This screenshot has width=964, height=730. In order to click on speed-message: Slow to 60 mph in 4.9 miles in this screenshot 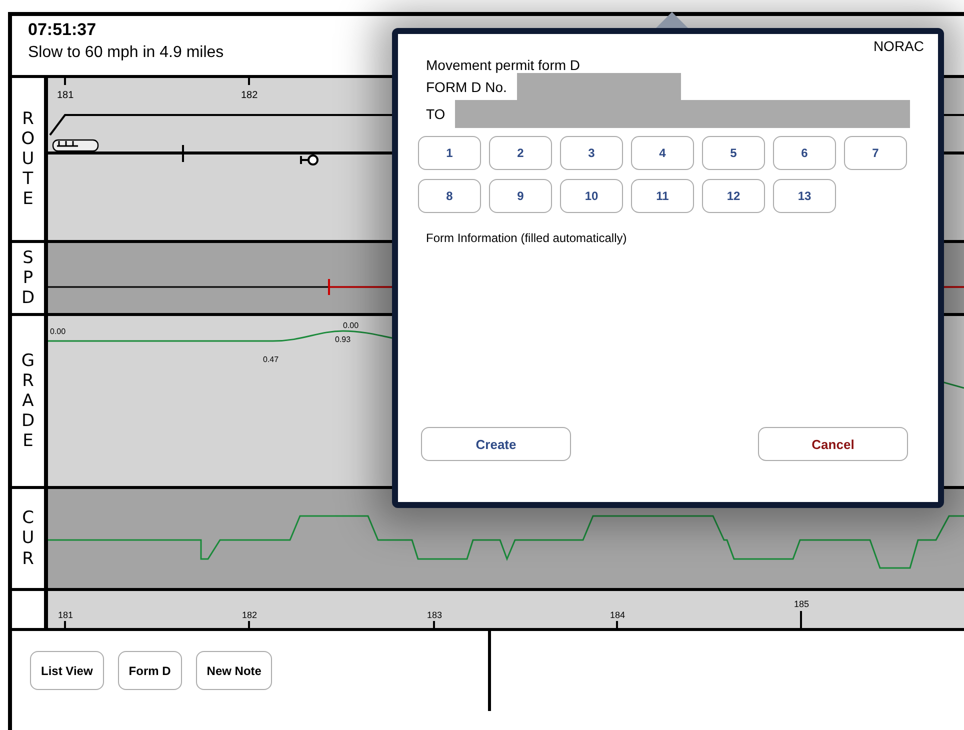, I will do `click(126, 53)`.